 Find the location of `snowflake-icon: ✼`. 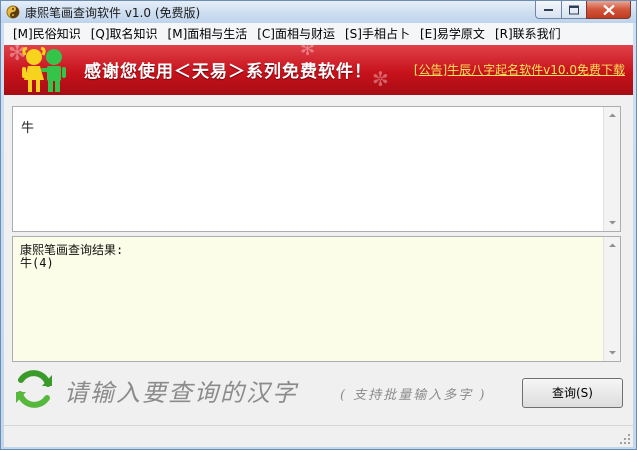

snowflake-icon: ✼ is located at coordinates (380, 79).